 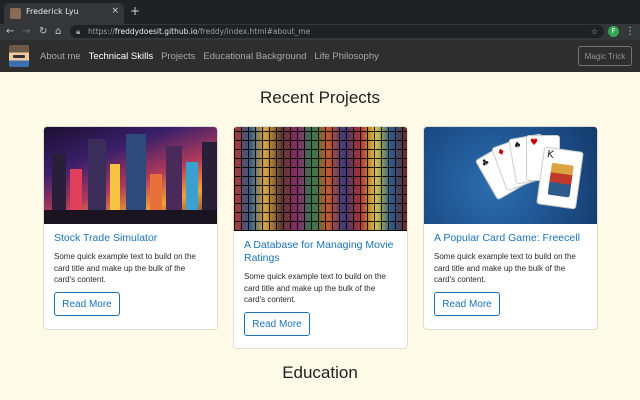 What do you see at coordinates (346, 56) in the screenshot?
I see `nav-link-life-philosophy: Life Philosophy` at bounding box center [346, 56].